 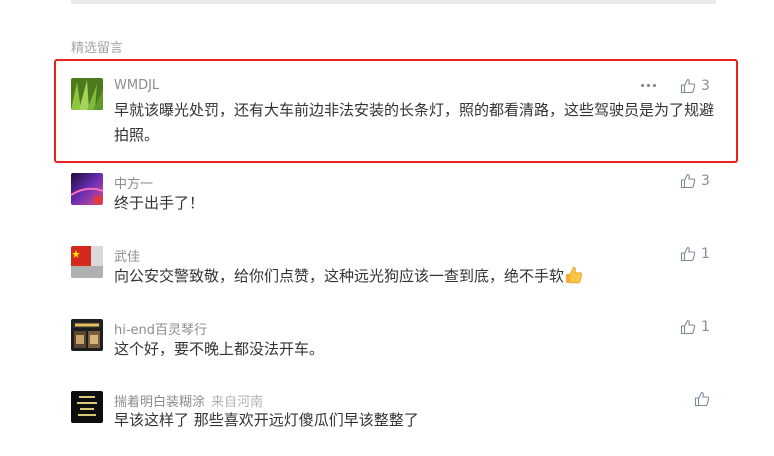 I want to click on thumbs-up-emoji-icon, so click(x=574, y=275).